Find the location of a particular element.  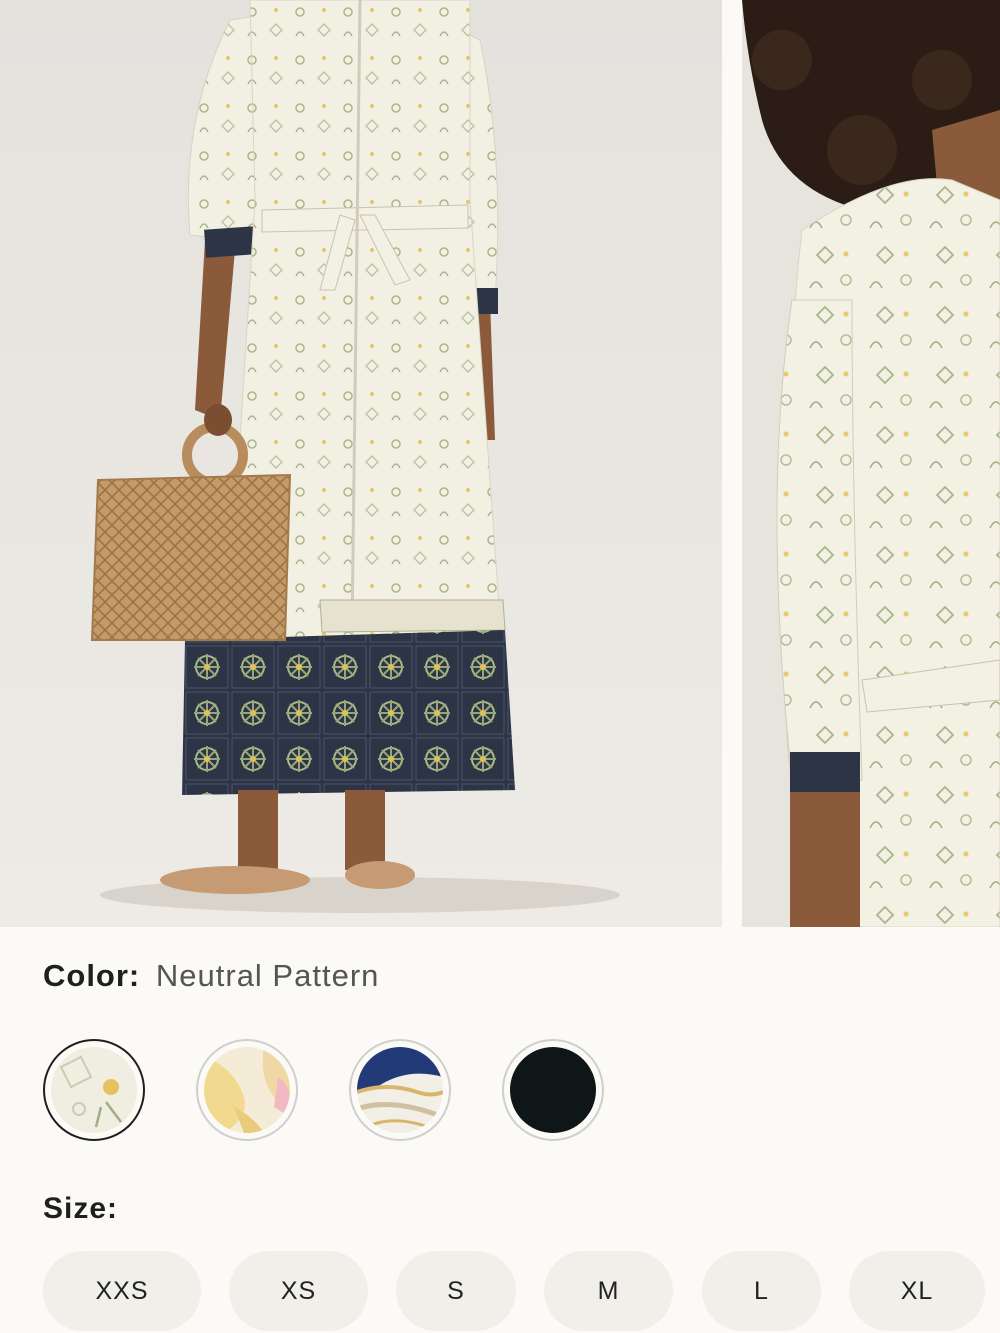

yellow-pink-pattern-swatch-icon is located at coordinates (247, 1090).